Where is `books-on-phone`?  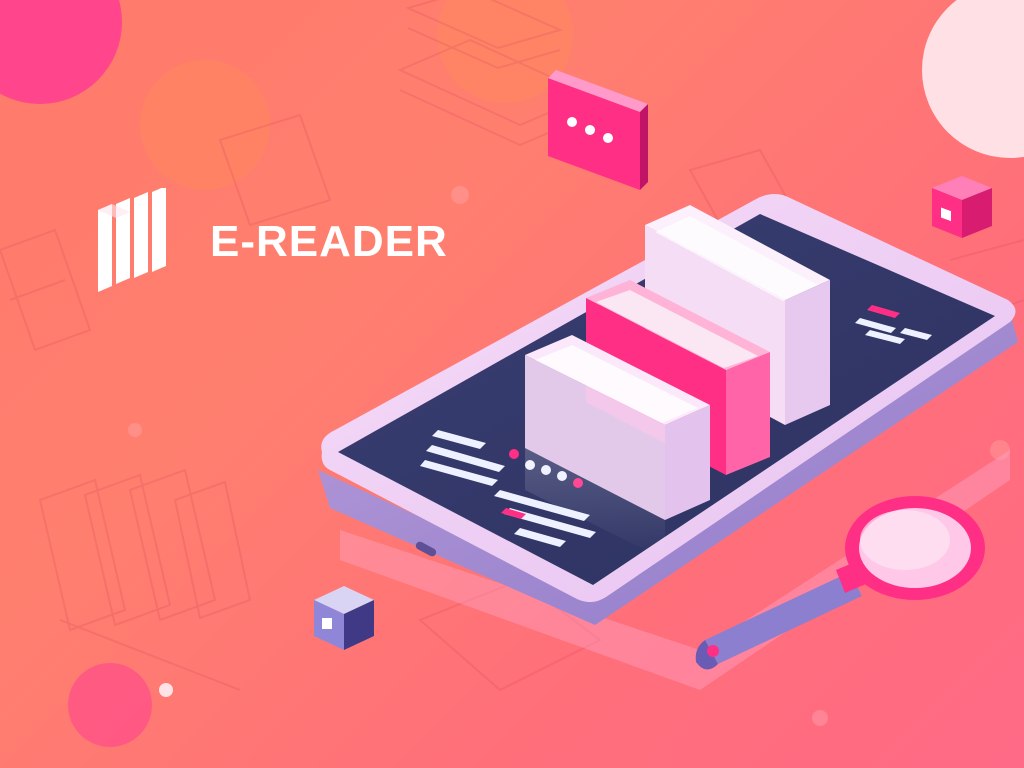
books-on-phone is located at coordinates (677, 382).